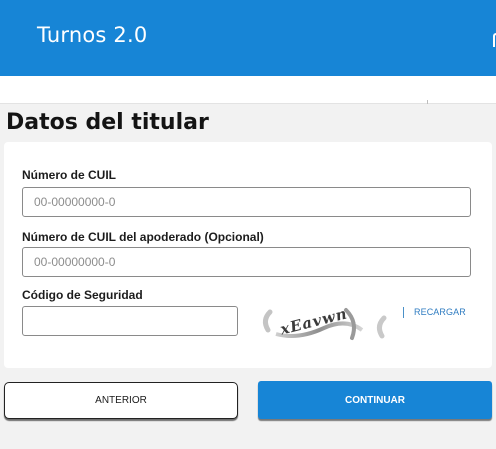  Describe the element at coordinates (130, 321) in the screenshot. I see `security-code-input` at that location.